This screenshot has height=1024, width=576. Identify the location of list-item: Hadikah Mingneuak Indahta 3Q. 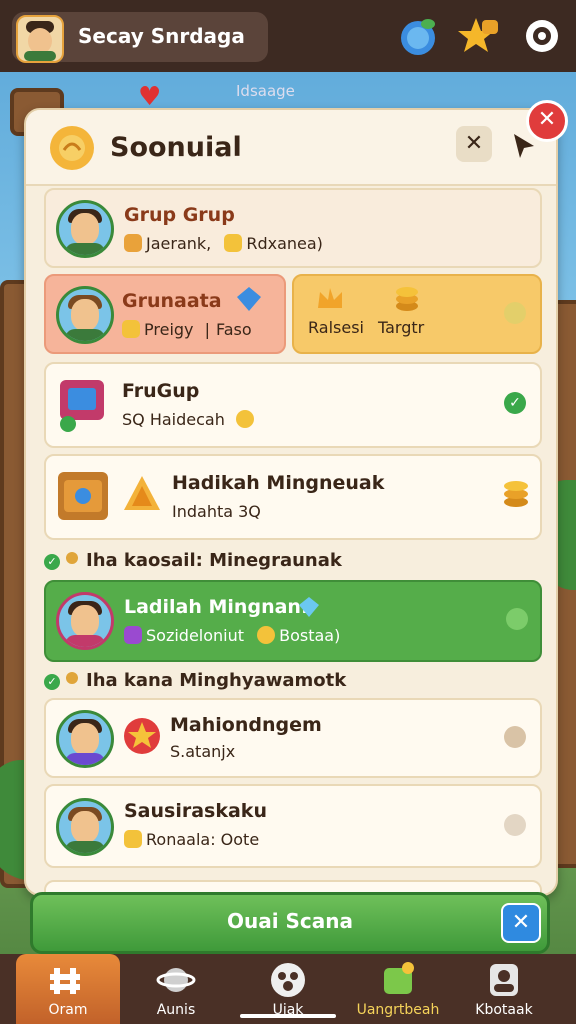
(293, 497).